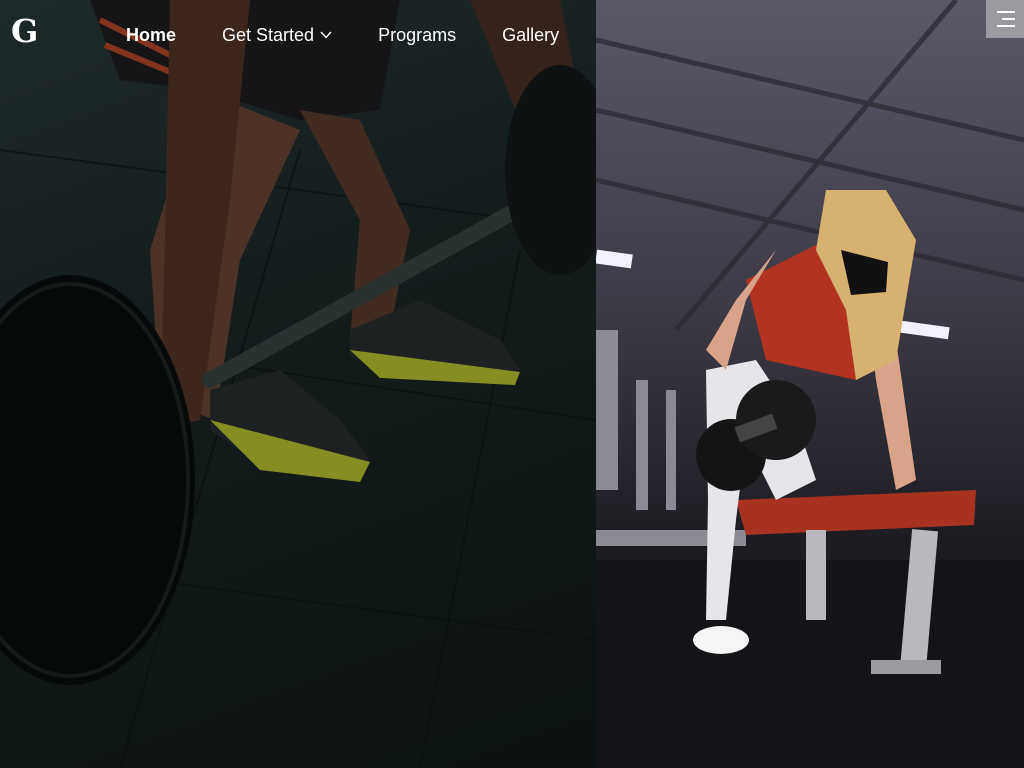 The image size is (1024, 768). I want to click on menu-button, so click(1005, 19).